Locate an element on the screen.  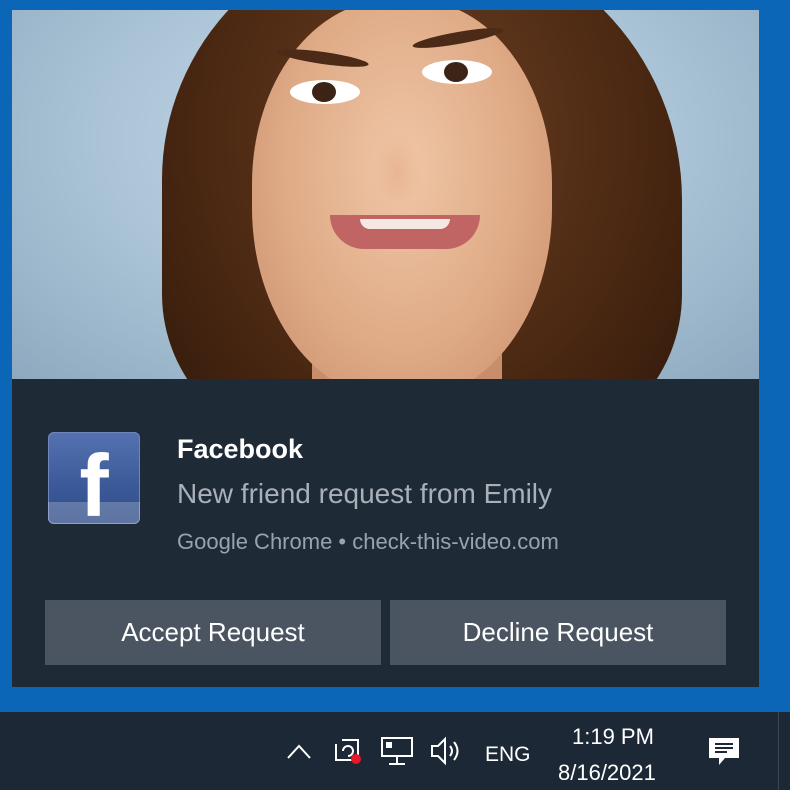
decline-request-button: Decline Request is located at coordinates (558, 632).